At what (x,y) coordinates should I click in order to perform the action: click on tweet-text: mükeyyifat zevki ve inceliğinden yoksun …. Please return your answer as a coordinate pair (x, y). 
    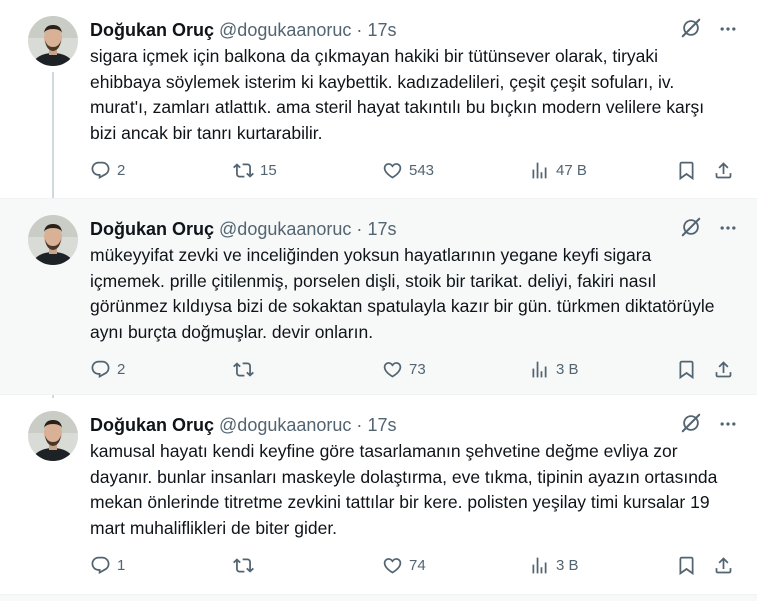
    Looking at the image, I should click on (402, 293).